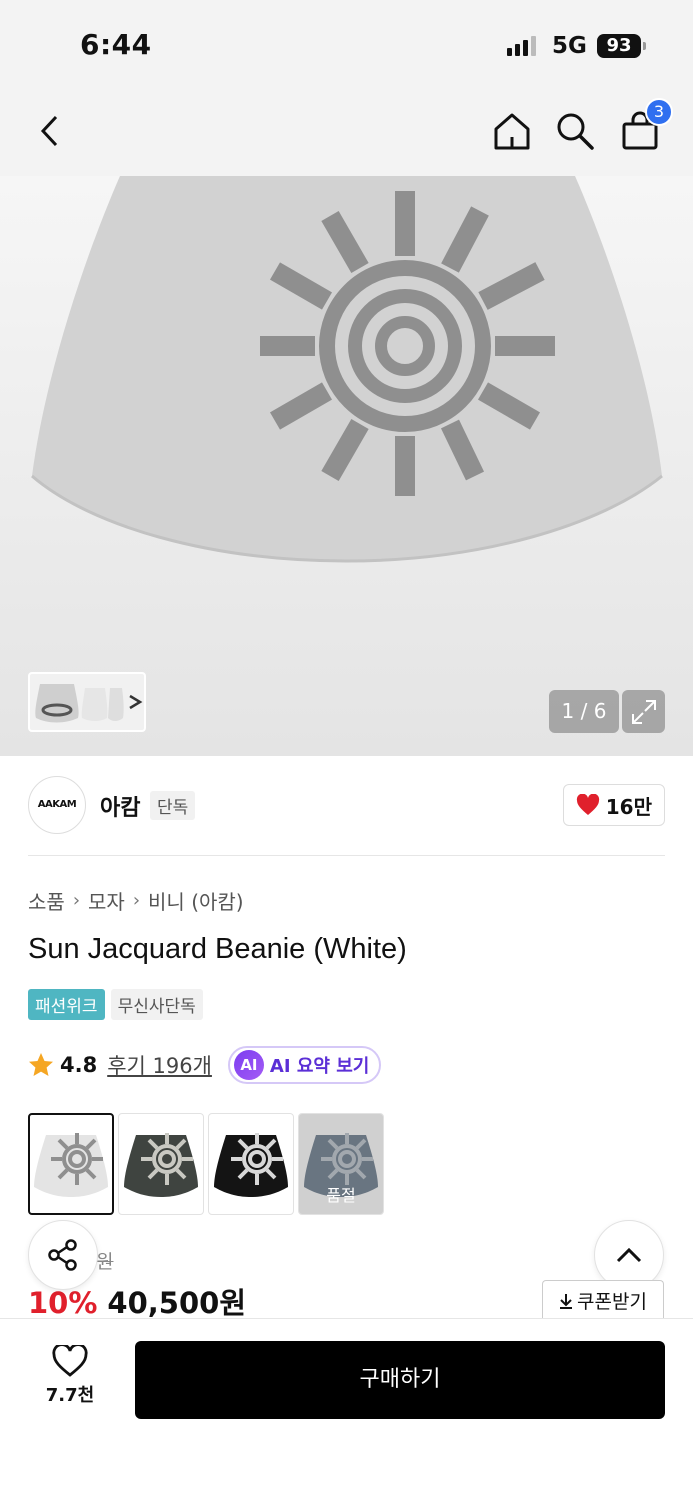  I want to click on search-button, so click(575, 131).